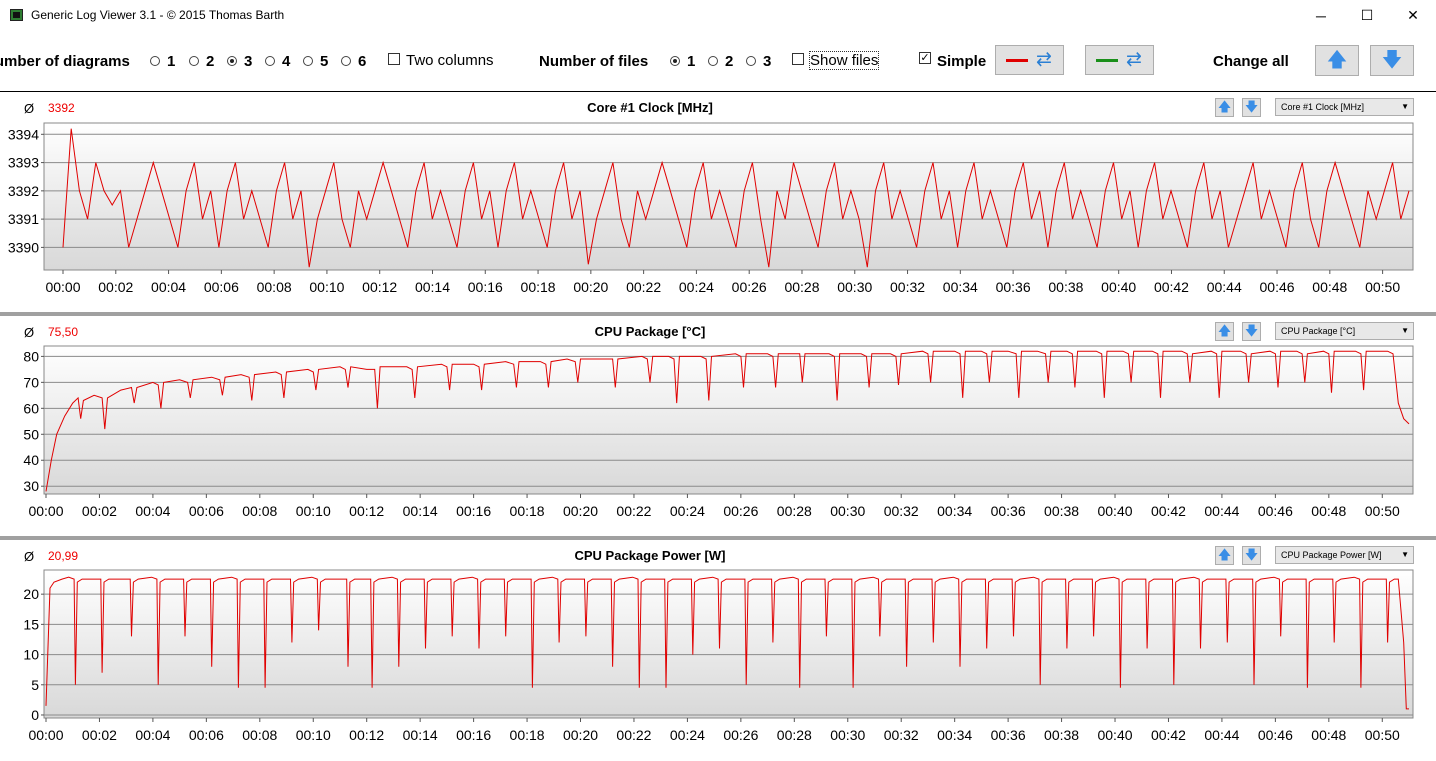  I want to click on x-tick-label: 00:12, so click(366, 511).